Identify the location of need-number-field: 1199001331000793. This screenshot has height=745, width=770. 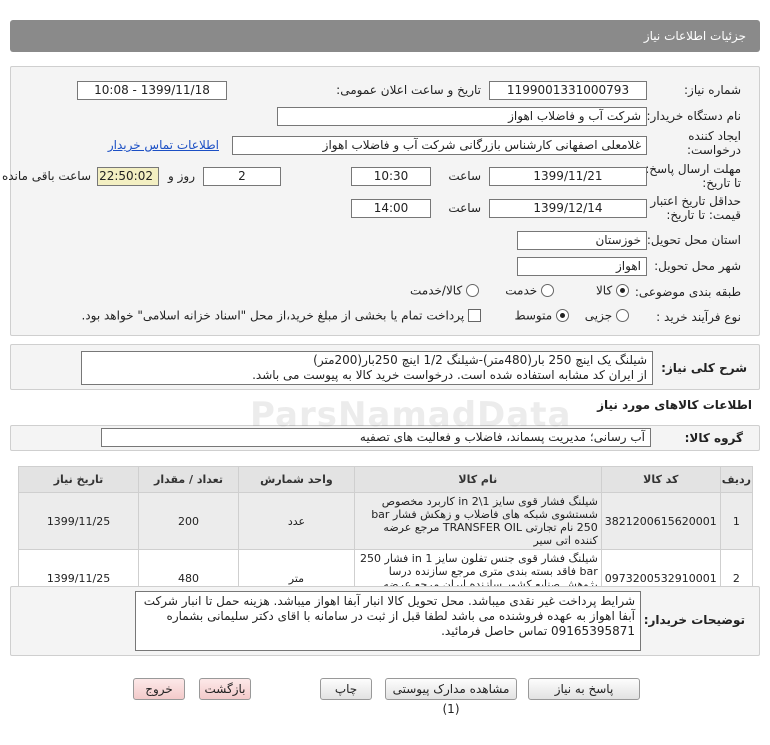
(568, 90).